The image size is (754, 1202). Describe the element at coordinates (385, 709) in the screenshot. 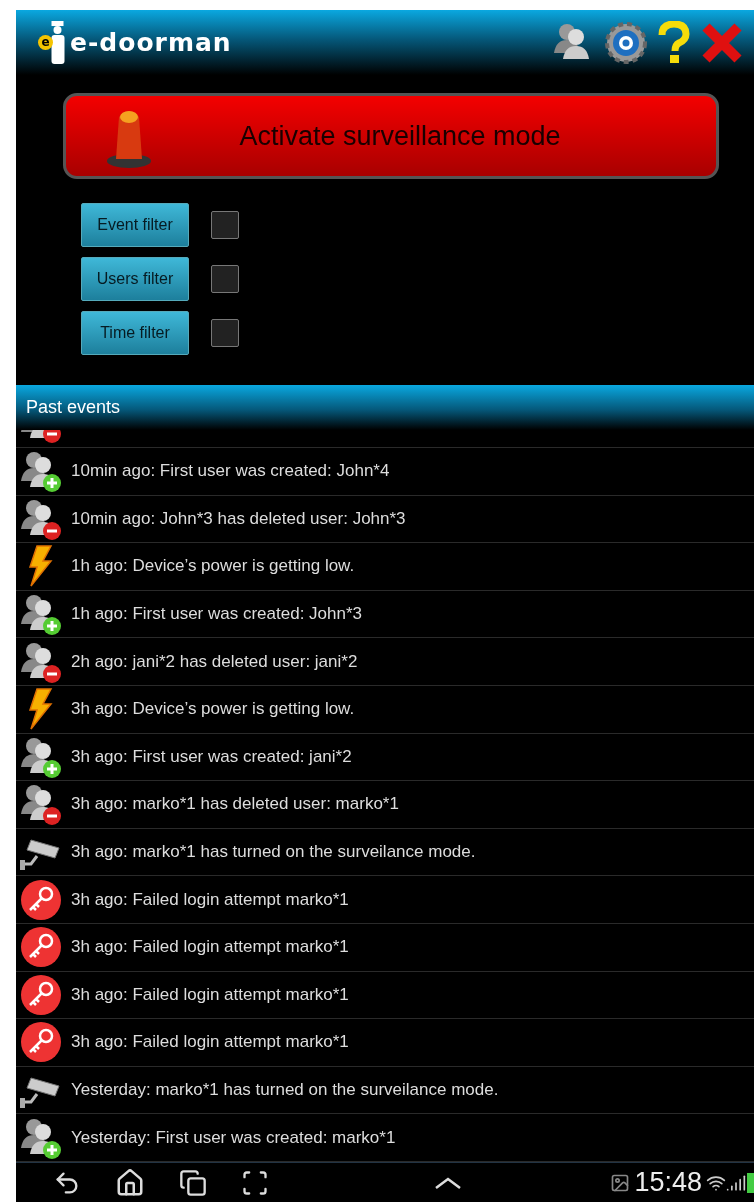

I see `event-row: 3h ago: Device’s power is getting low.` at that location.